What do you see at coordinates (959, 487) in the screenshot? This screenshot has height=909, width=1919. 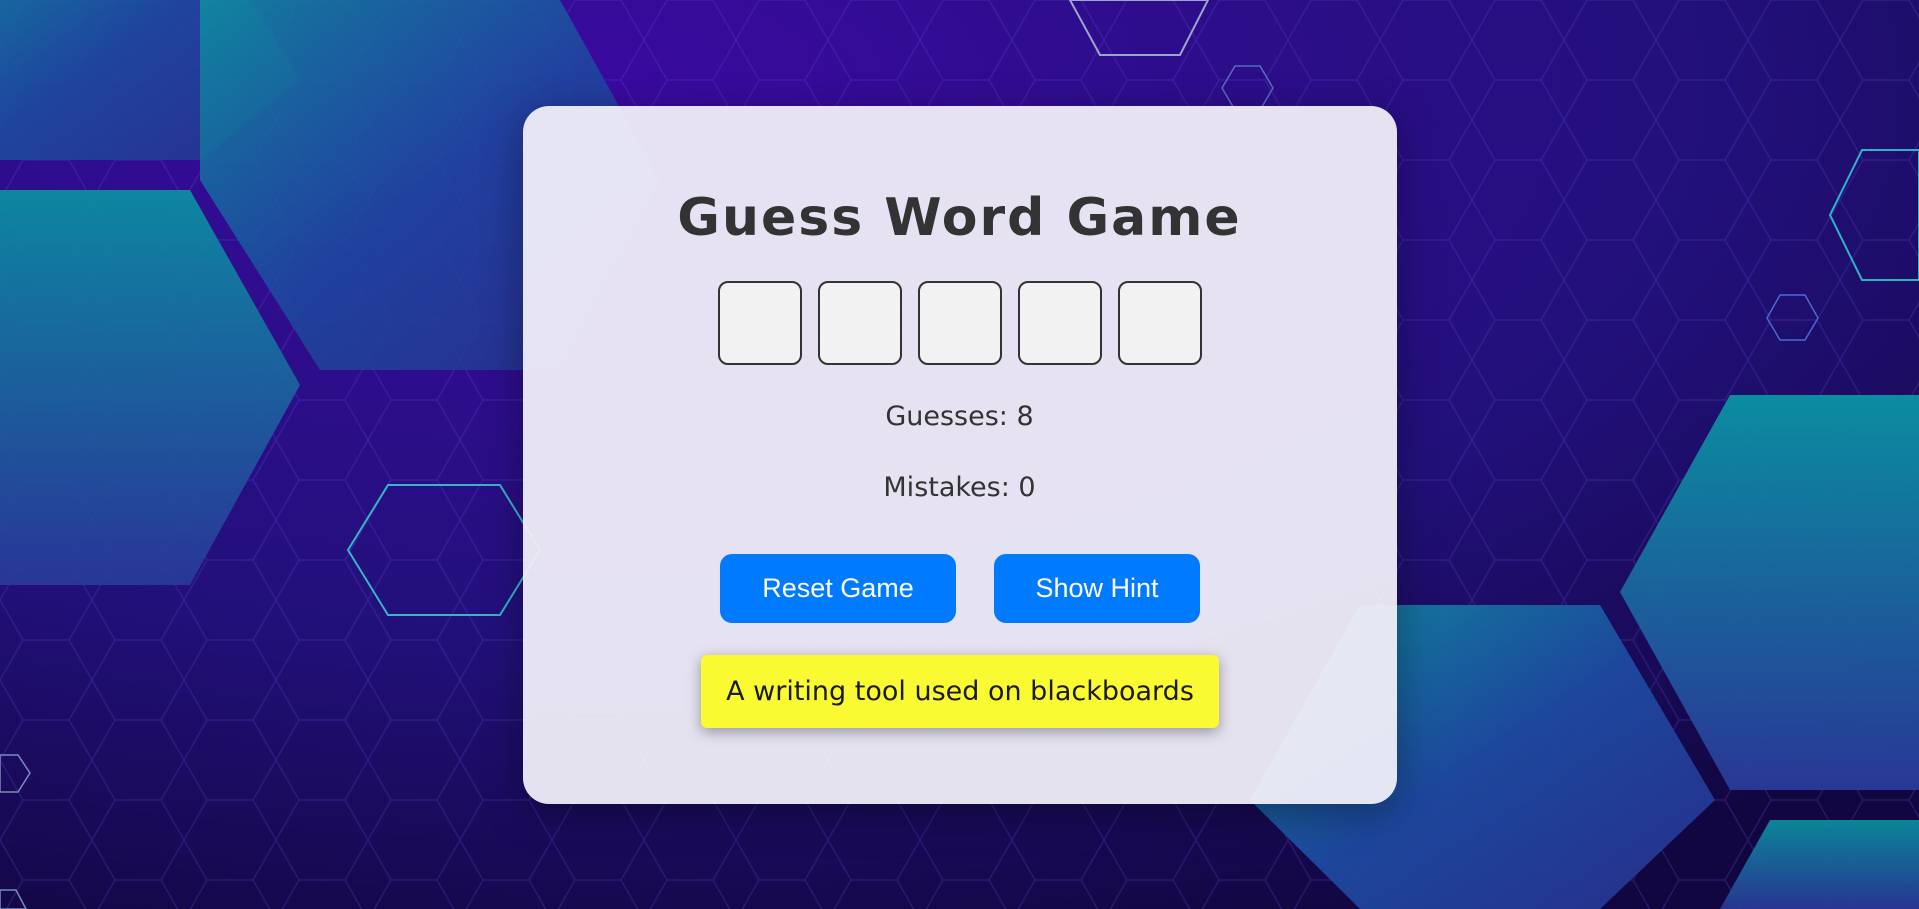 I see `mistakes-count: Mistakes: 0` at bounding box center [959, 487].